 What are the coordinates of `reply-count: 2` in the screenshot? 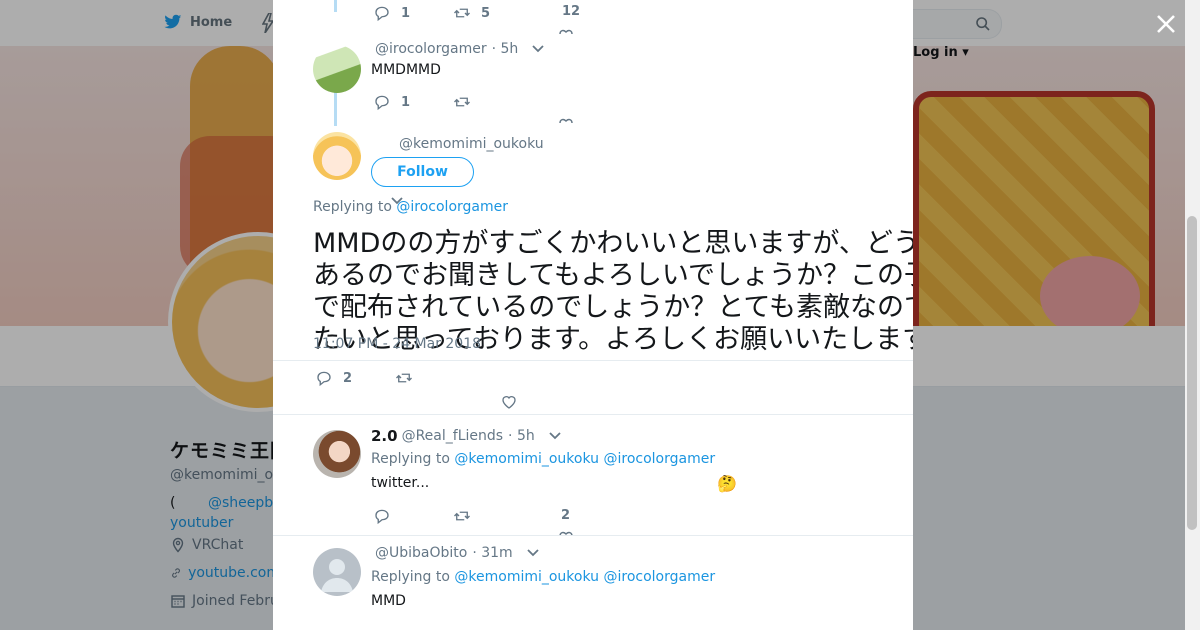 It's located at (348, 378).